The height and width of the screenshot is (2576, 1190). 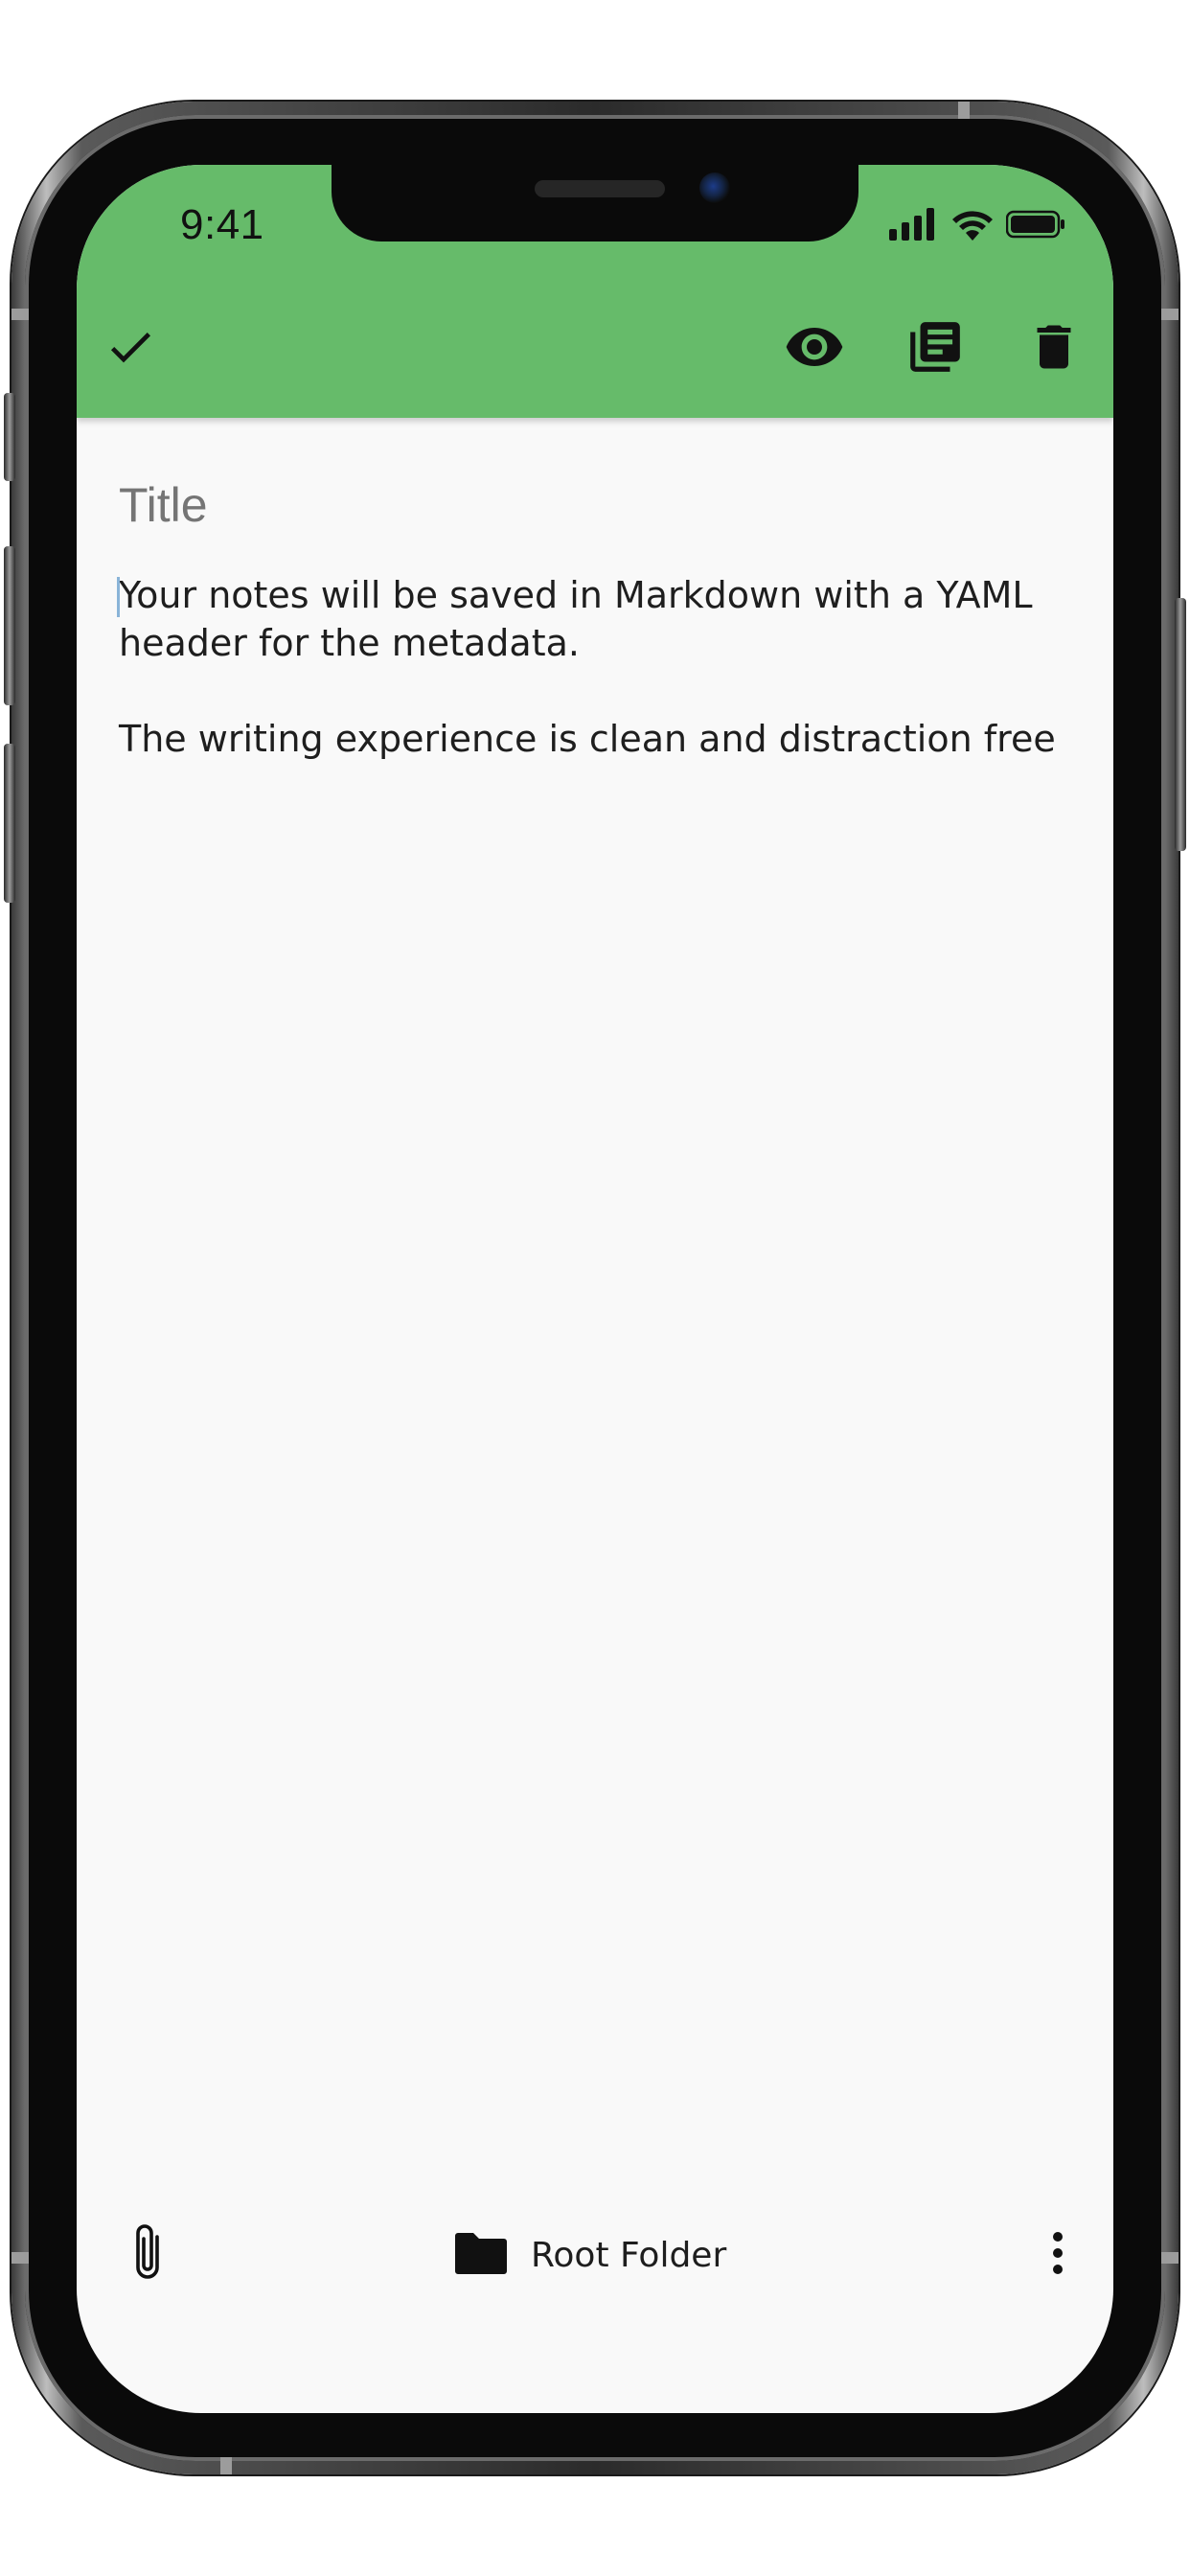 I want to click on front-camera, so click(x=715, y=187).